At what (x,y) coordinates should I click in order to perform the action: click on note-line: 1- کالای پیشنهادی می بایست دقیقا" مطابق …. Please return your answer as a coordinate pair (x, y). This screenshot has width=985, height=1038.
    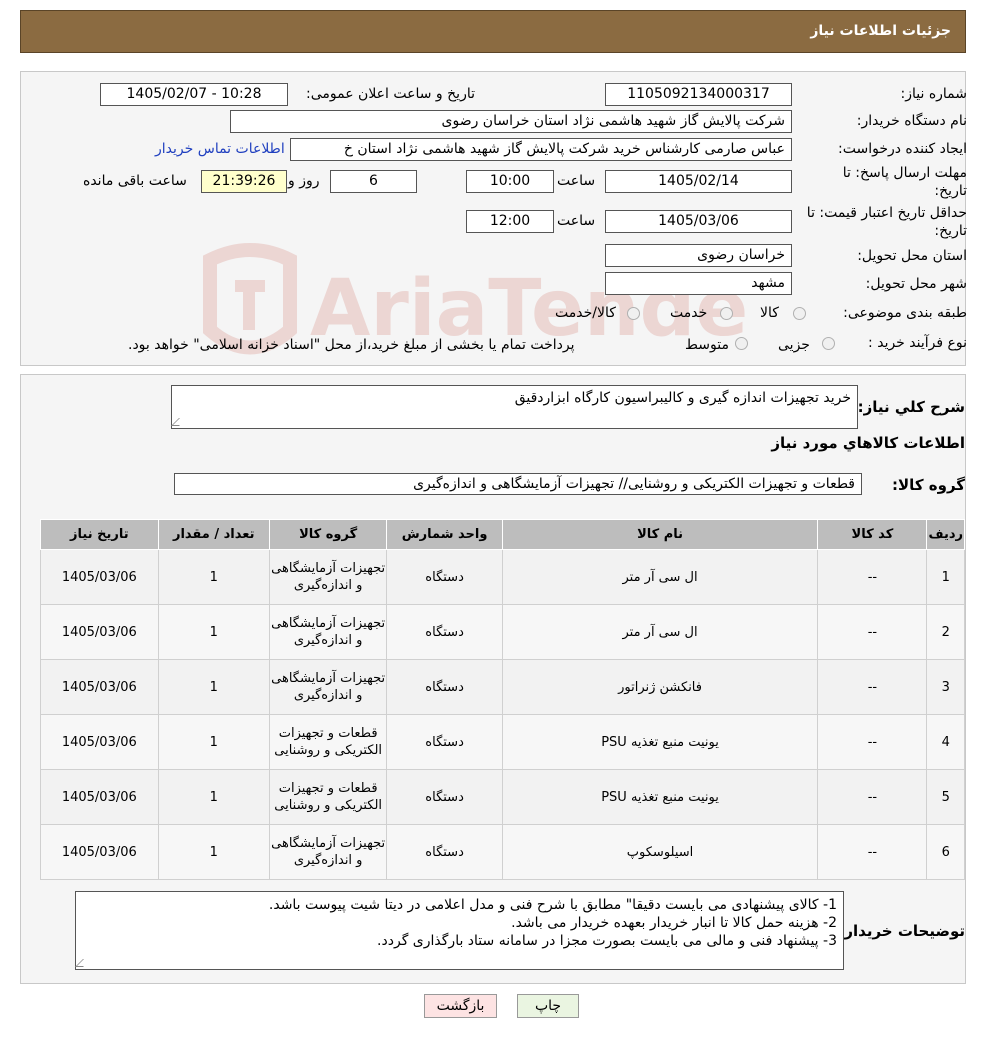
    Looking at the image, I should click on (552, 905).